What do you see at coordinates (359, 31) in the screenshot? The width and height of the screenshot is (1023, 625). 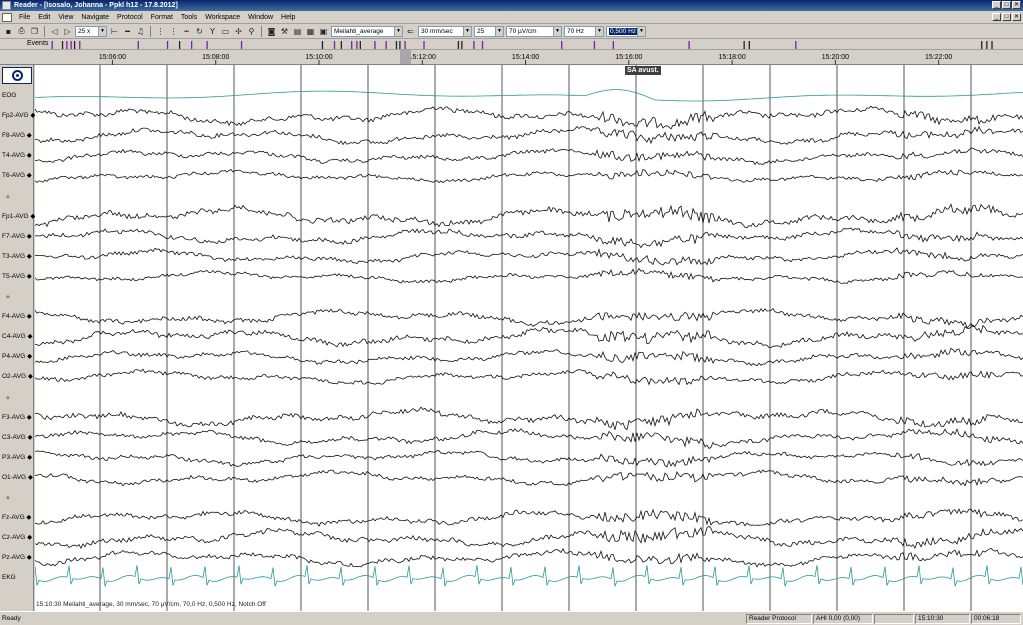 I see `montage-value: Meilahti_average` at bounding box center [359, 31].